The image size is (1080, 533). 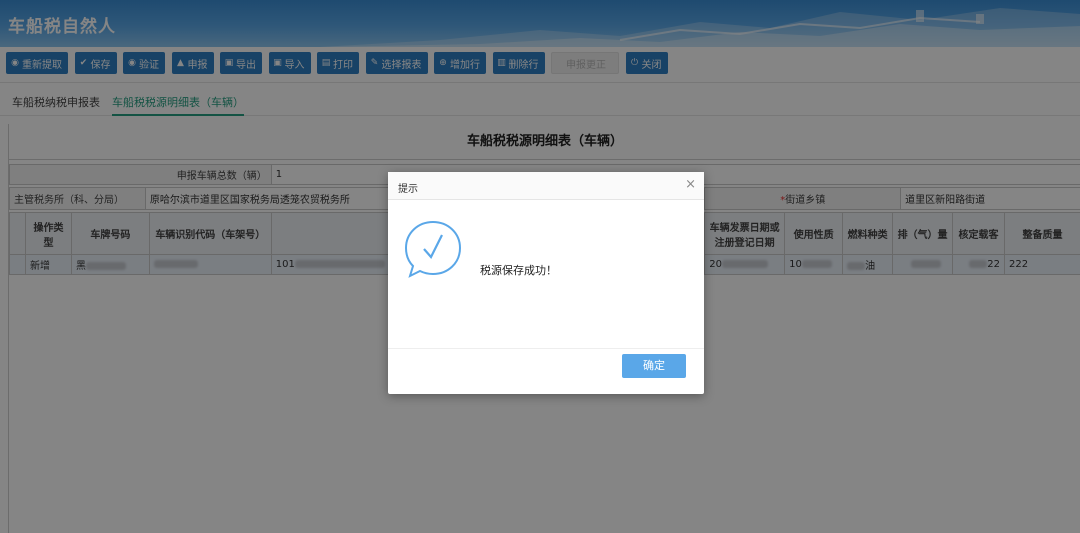 I want to click on confirm-button: 确定, so click(x=654, y=366).